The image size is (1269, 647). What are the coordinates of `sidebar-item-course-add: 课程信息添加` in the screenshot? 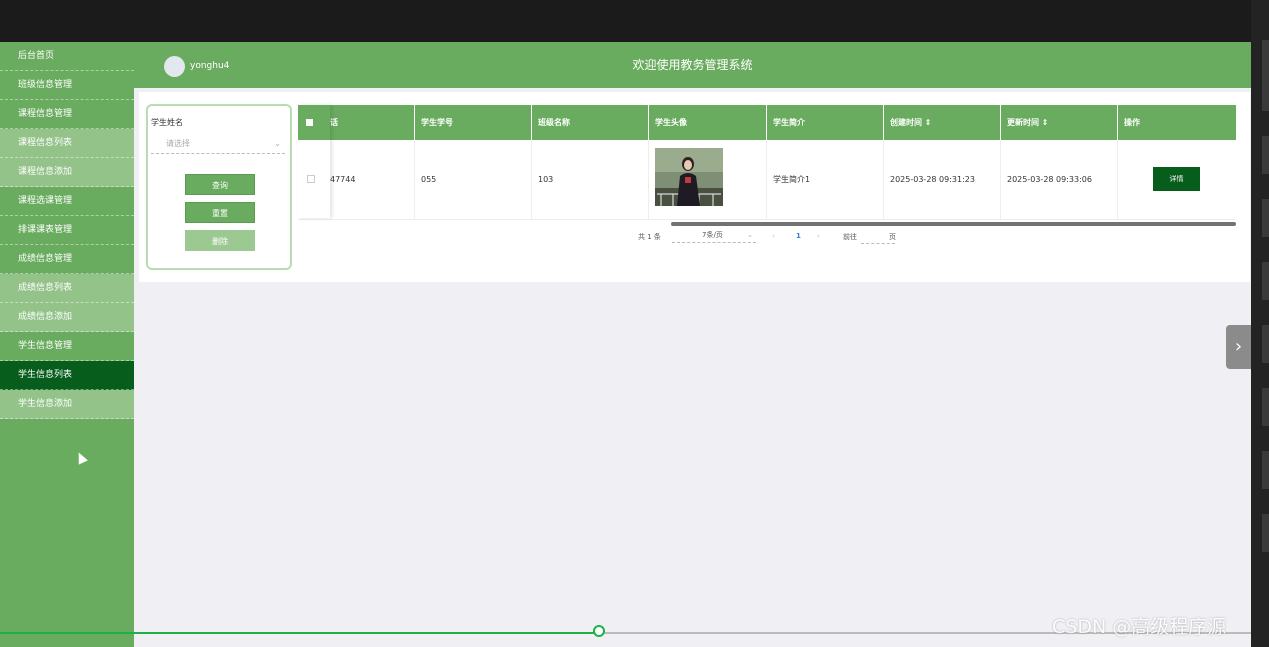 It's located at (67, 172).